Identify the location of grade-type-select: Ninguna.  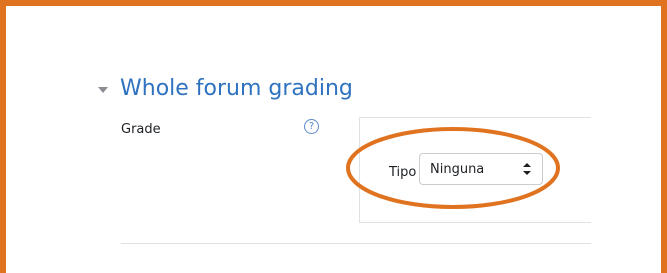
(481, 169).